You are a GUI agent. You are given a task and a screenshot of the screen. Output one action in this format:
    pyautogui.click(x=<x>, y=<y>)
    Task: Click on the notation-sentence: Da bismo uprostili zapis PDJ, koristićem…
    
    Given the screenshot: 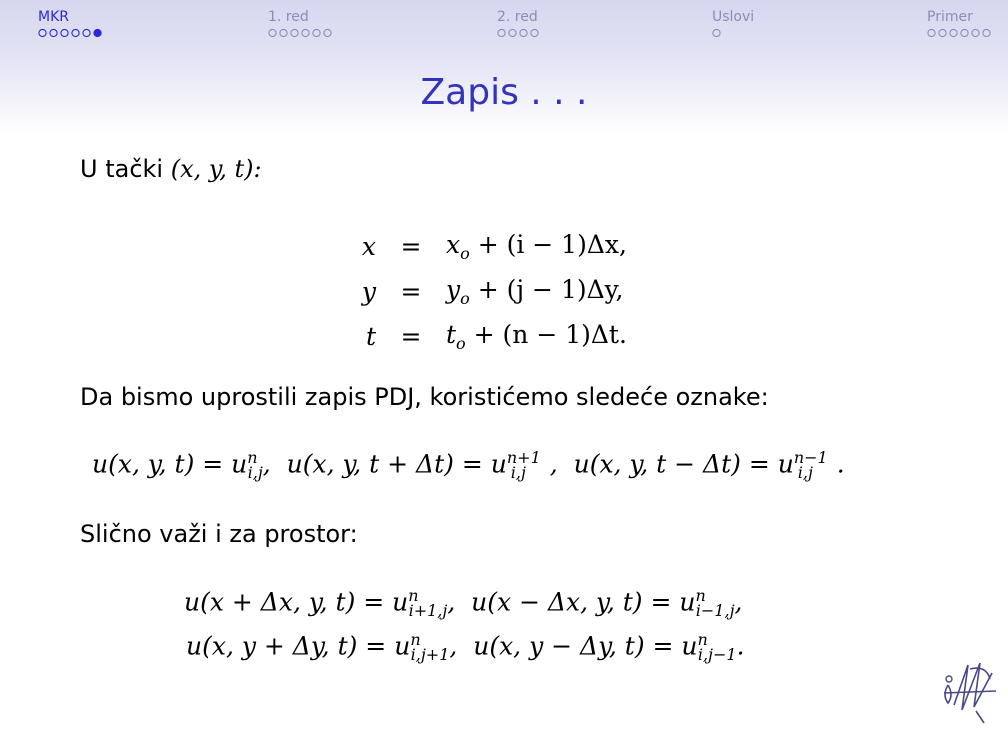 What is the action you would take?
    pyautogui.click(x=424, y=397)
    